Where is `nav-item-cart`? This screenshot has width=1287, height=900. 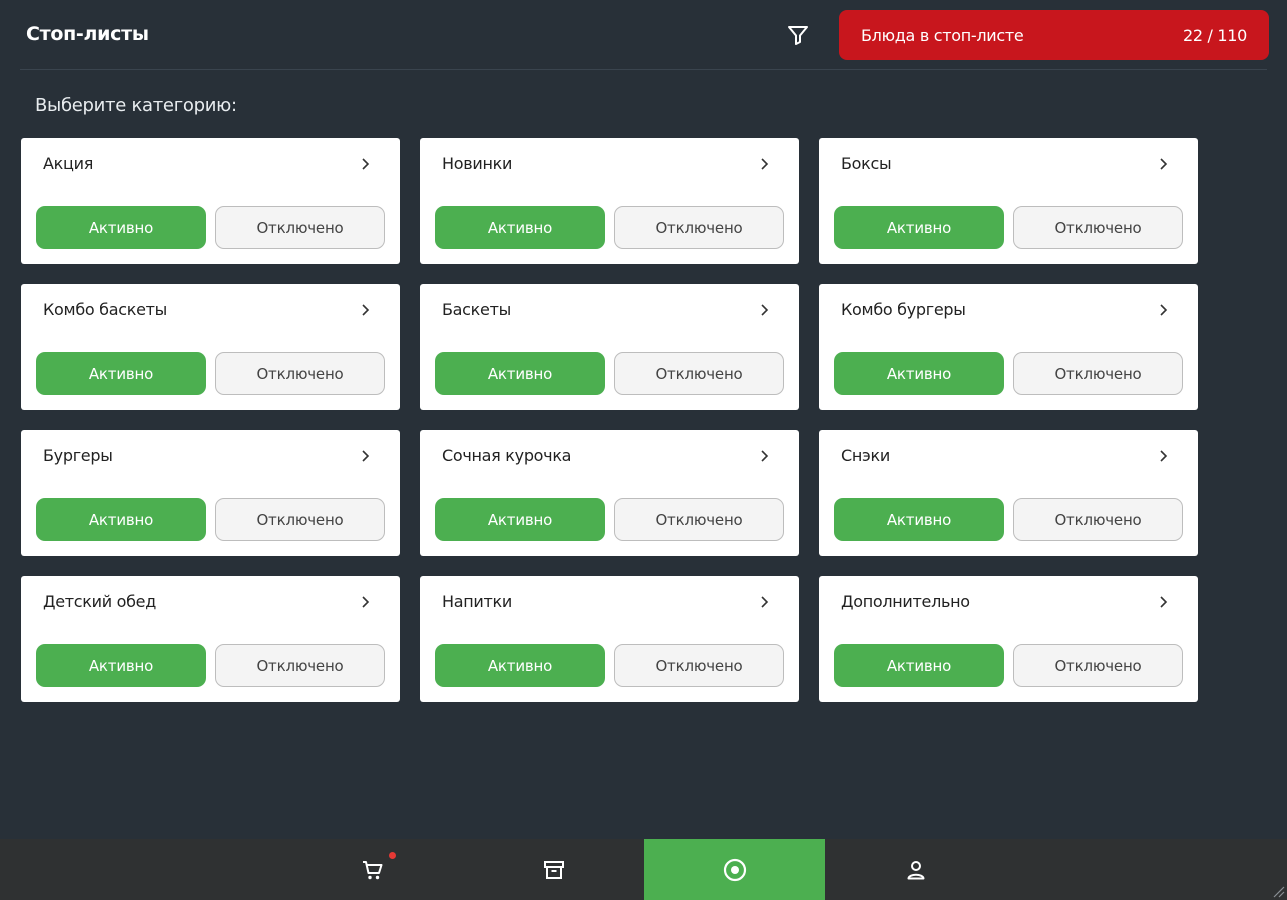 nav-item-cart is located at coordinates (373, 869).